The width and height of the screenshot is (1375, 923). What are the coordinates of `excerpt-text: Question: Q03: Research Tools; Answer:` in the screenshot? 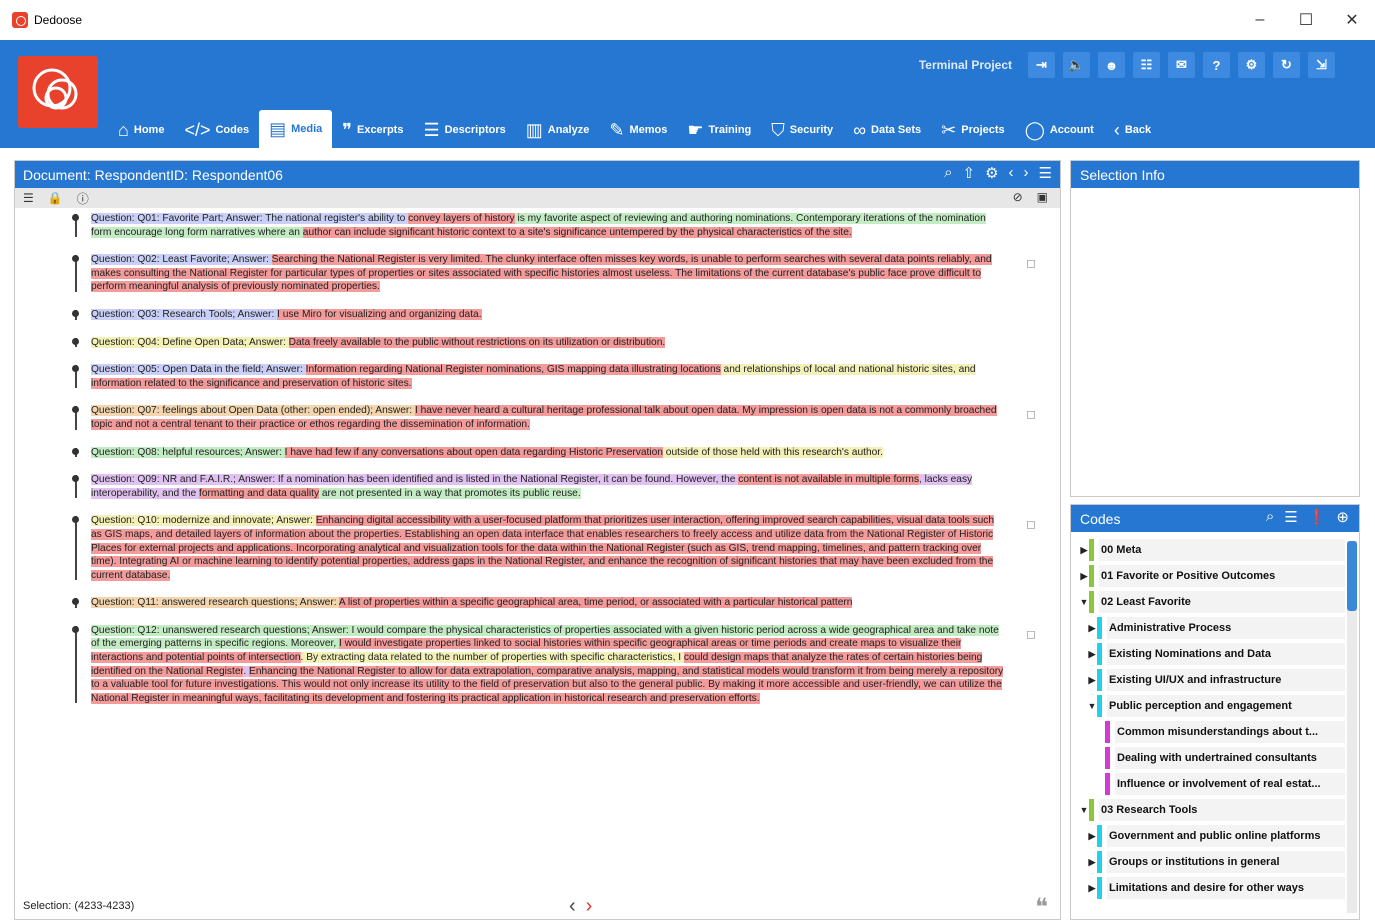 It's located at (184, 314).